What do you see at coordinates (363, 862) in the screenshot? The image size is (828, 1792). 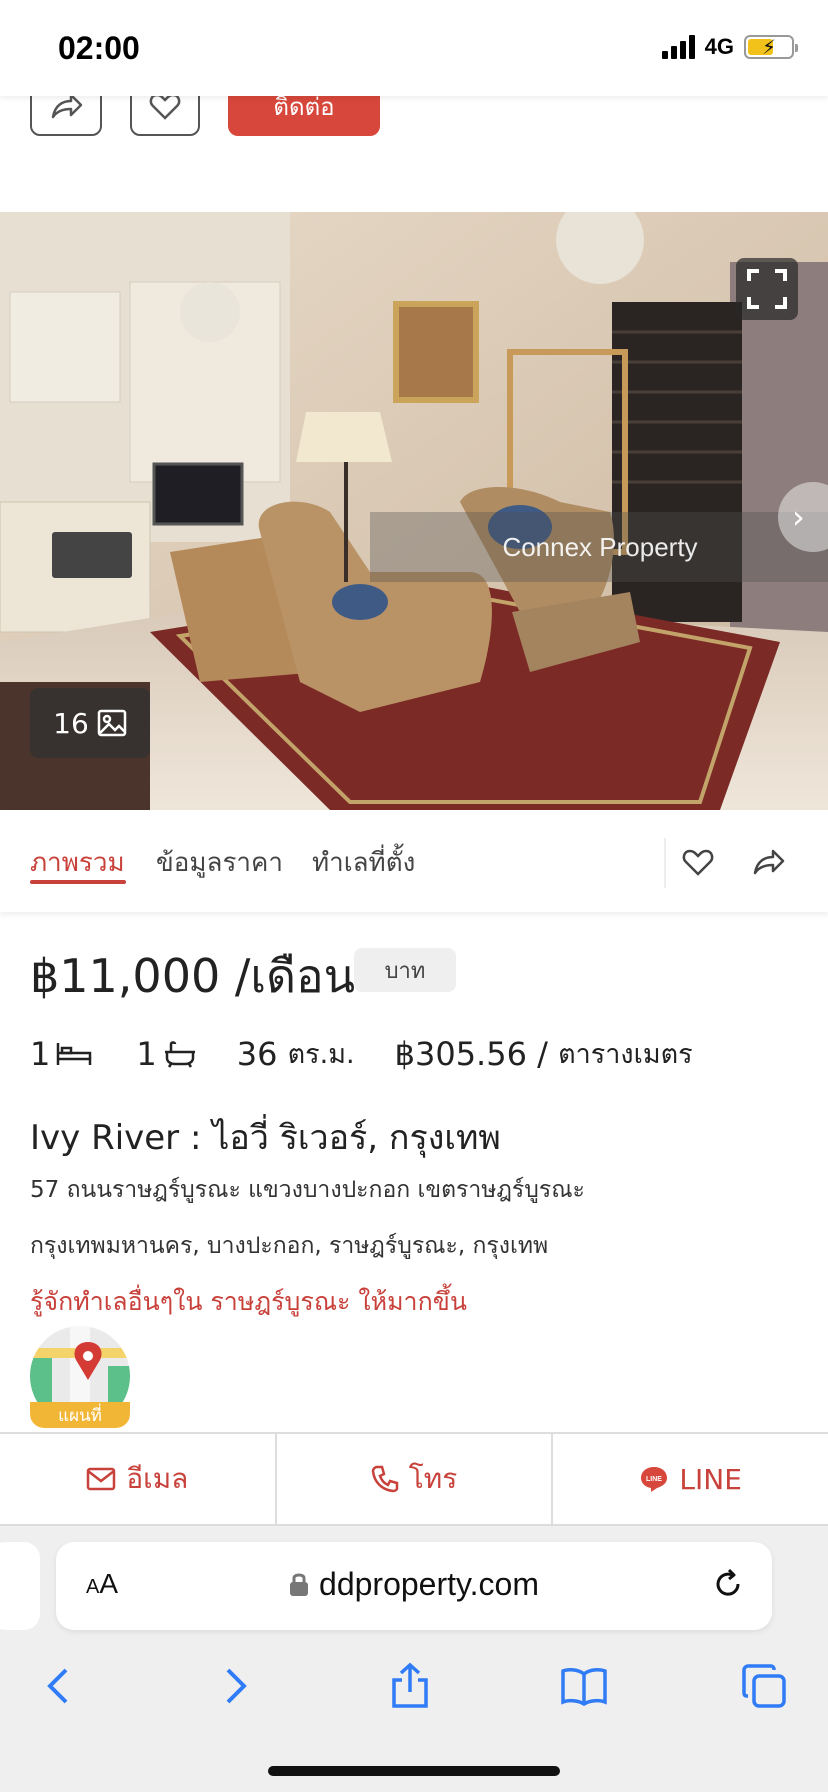 I see `tab-location: ทำเลที่ตั้ง` at bounding box center [363, 862].